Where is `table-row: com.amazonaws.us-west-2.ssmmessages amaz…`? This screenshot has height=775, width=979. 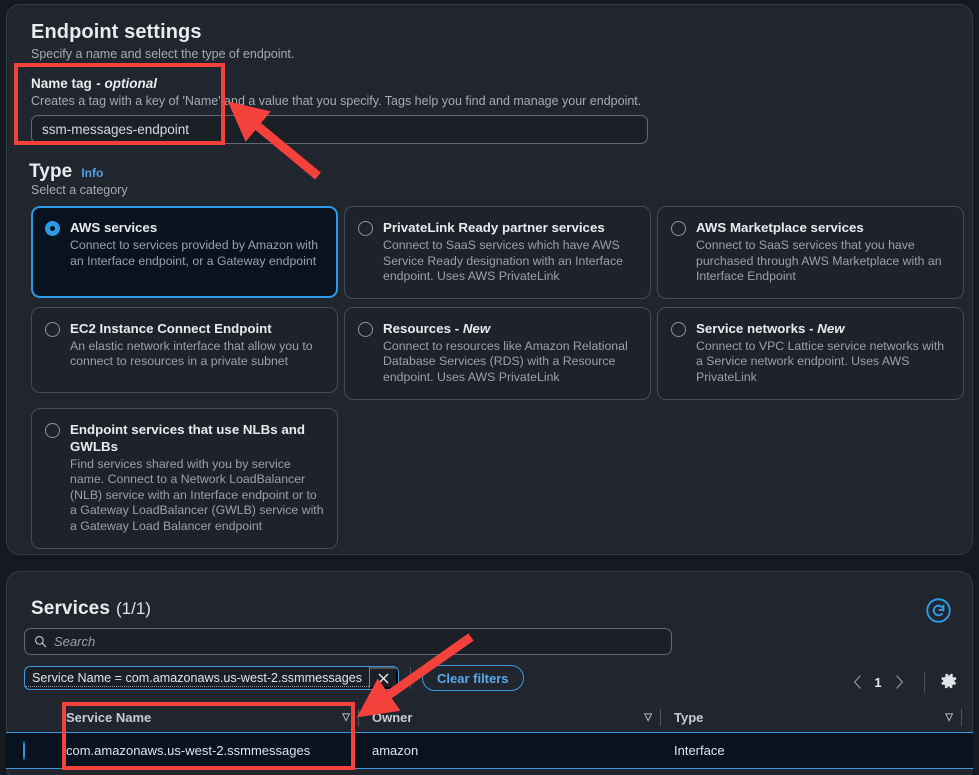 table-row: com.amazonaws.us-west-2.ssmmessages amaz… is located at coordinates (489, 750).